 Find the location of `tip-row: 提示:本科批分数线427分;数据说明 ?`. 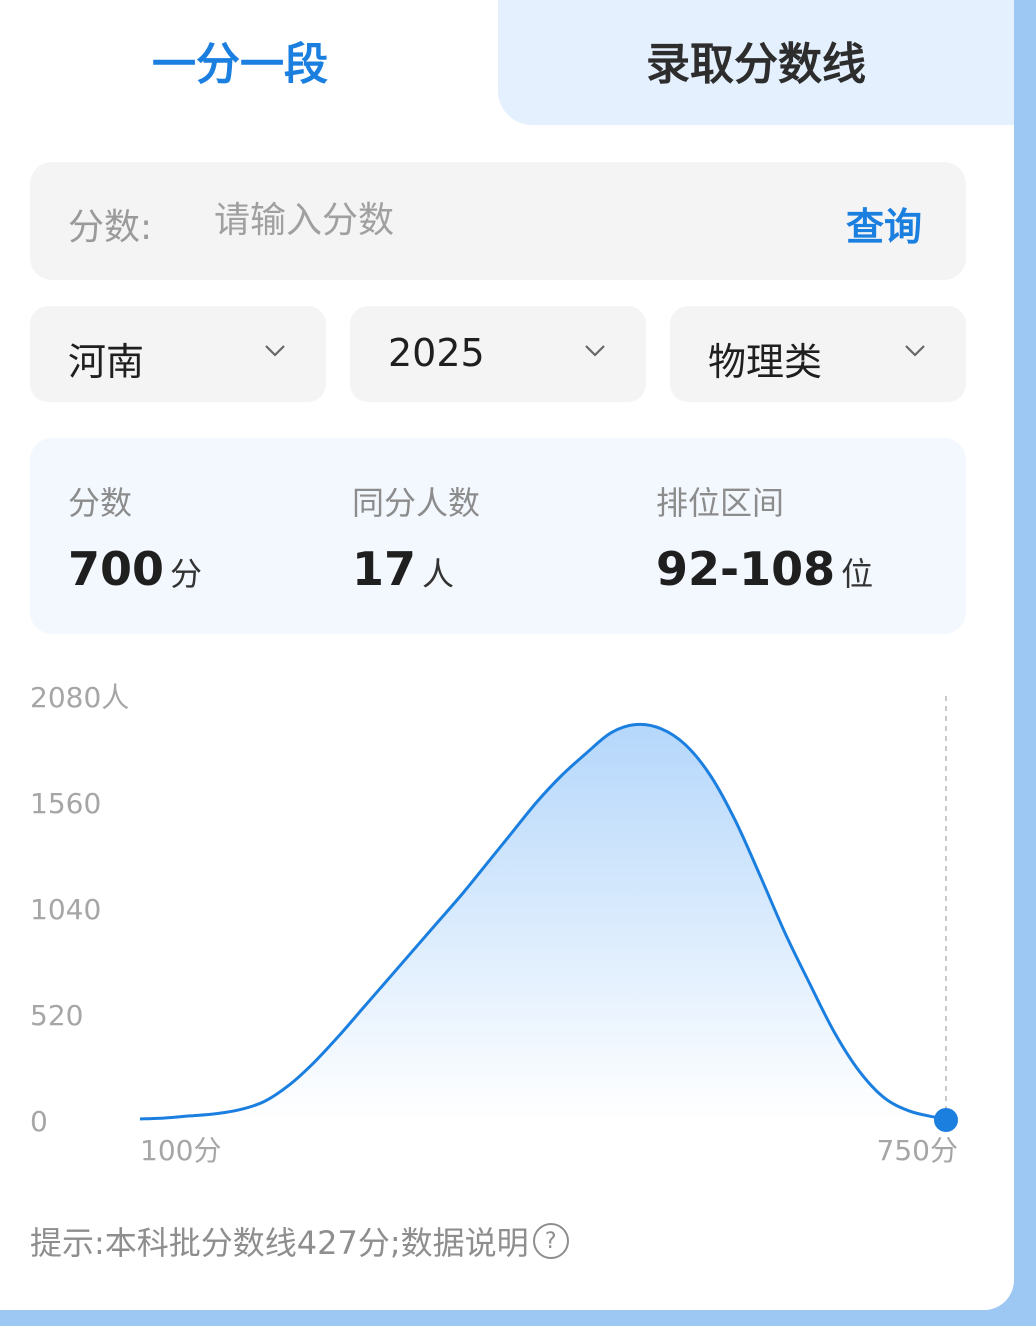

tip-row: 提示:本科批分数线427分;数据说明 ? is located at coordinates (299, 1241).